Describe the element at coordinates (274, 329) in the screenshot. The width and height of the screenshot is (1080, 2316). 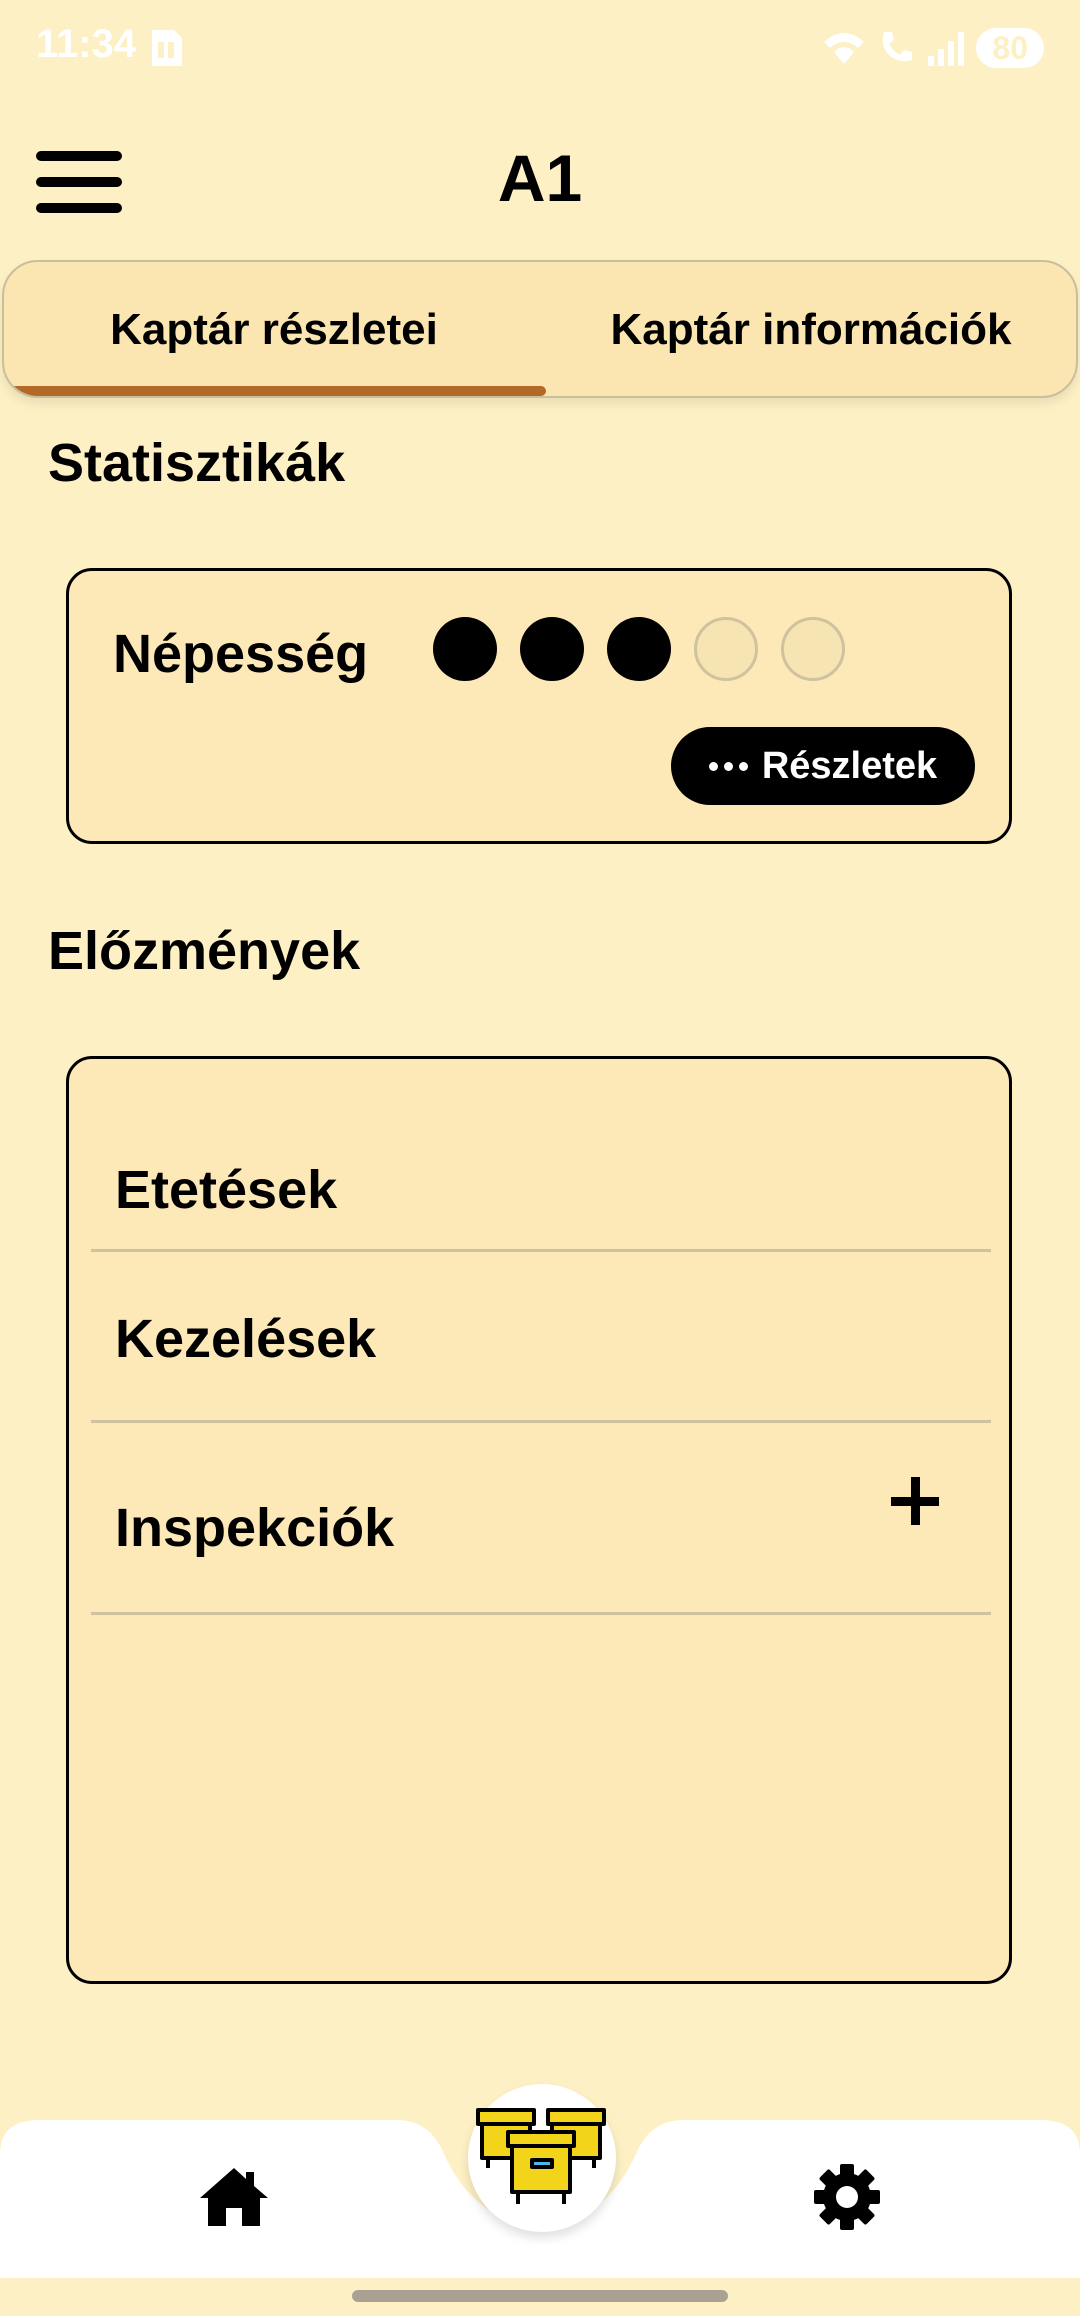
I see `tab-hive-details: Kaptár részletei` at that location.